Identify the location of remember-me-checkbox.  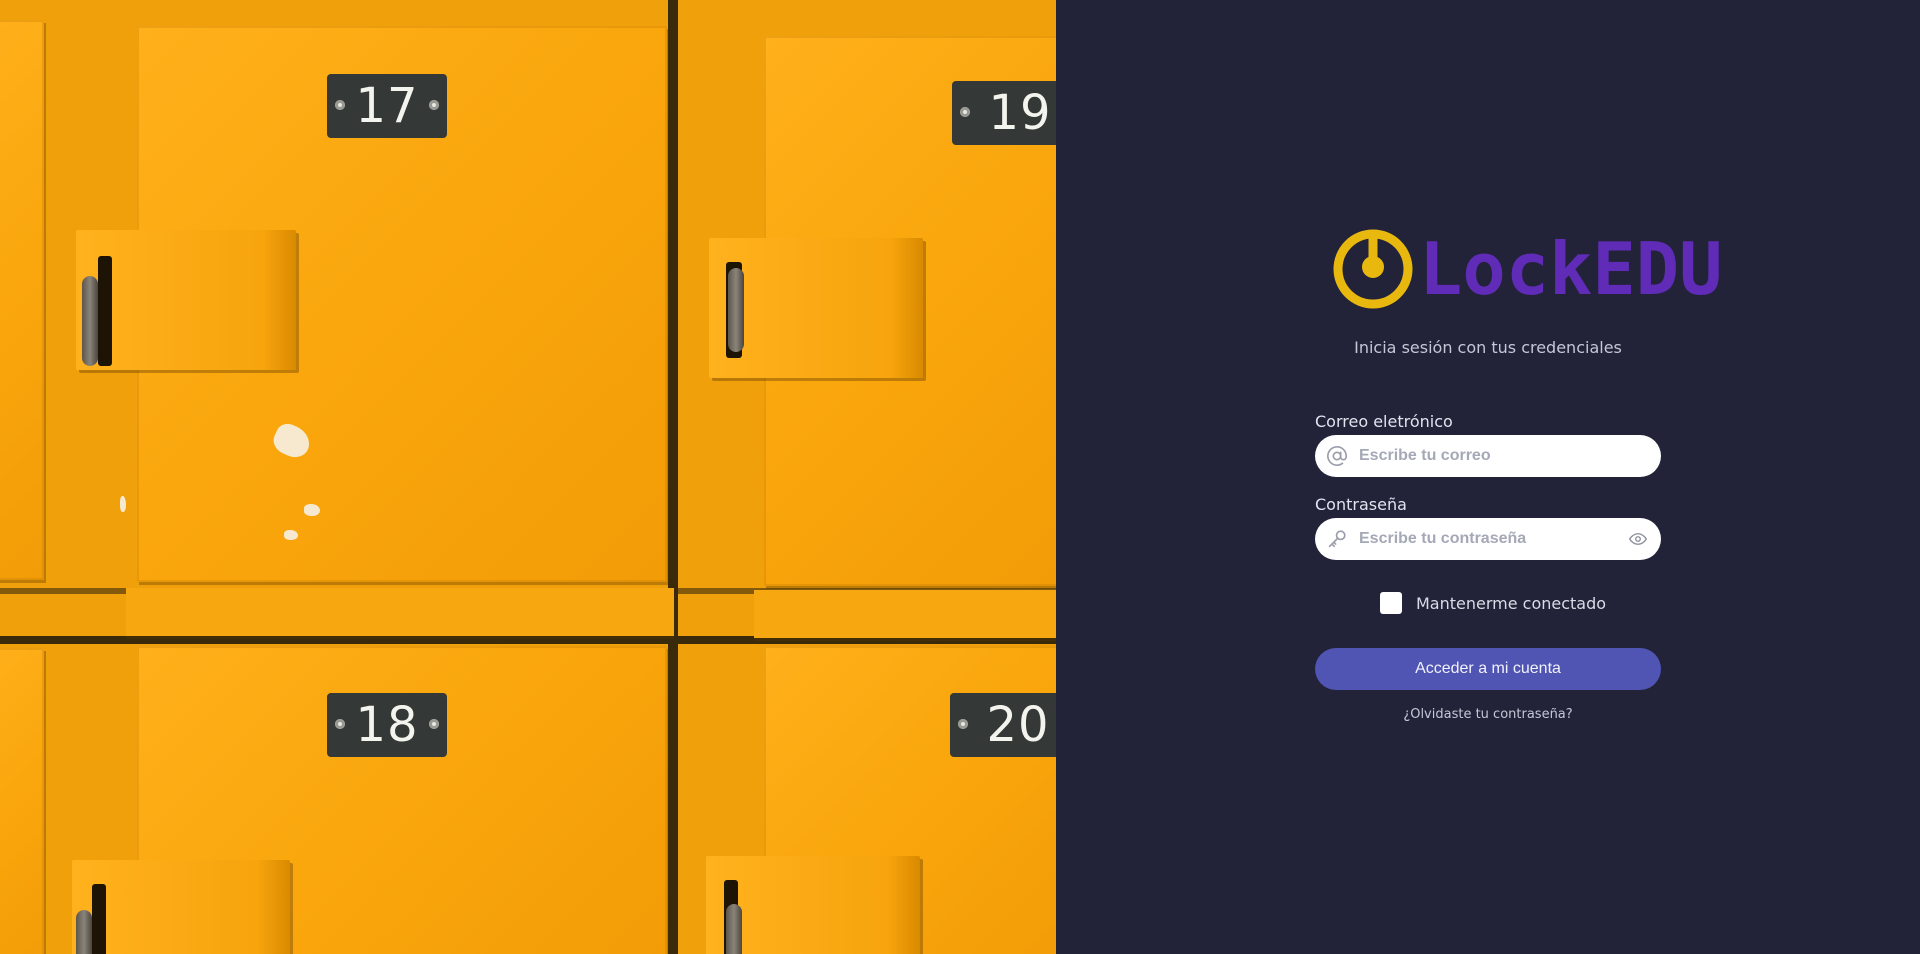
(1391, 603).